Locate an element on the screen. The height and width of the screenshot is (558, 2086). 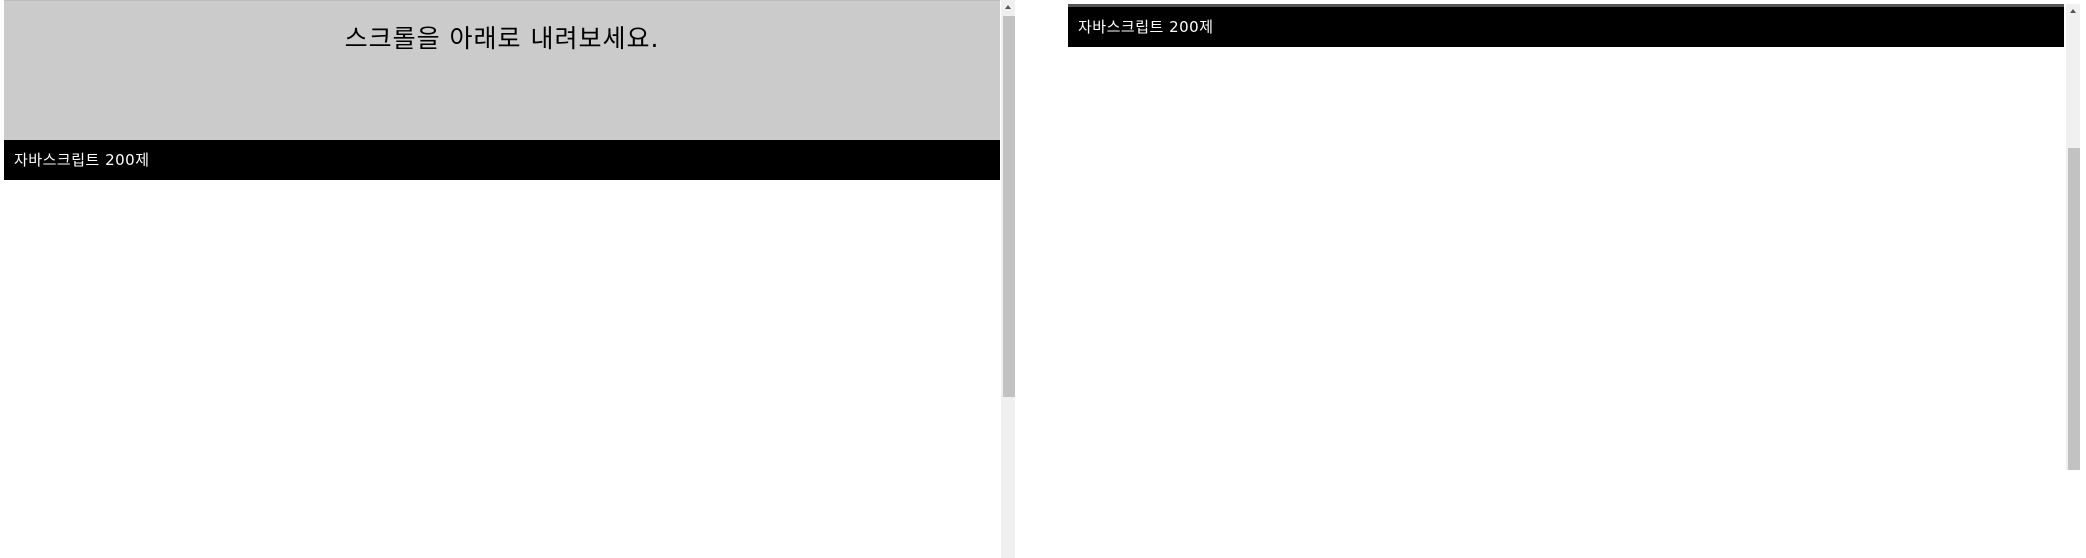
left-vertical-scrollbar is located at coordinates (1008, 279).